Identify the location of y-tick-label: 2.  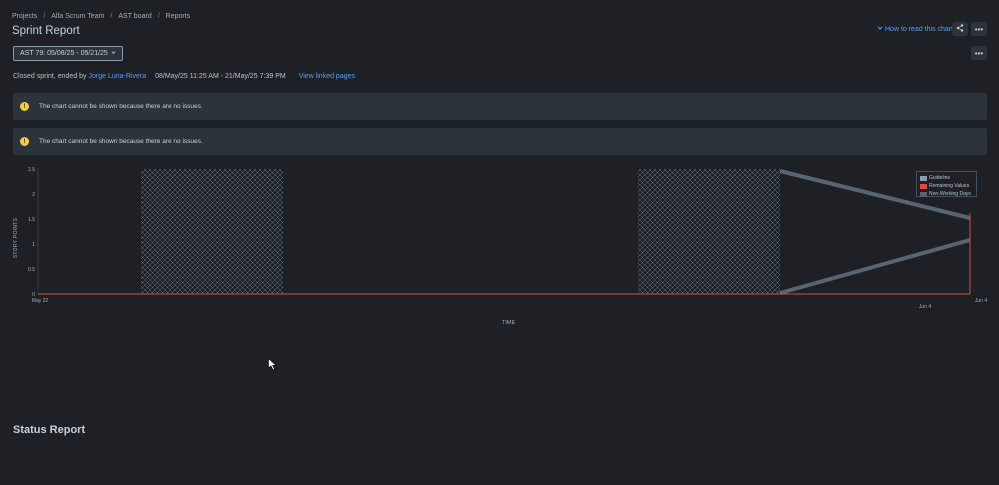
(33, 195).